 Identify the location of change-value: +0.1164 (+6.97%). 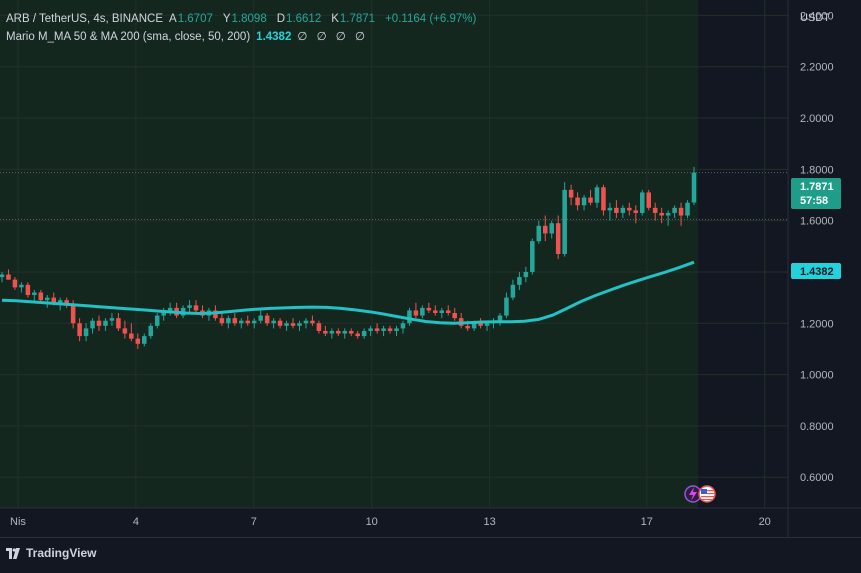
(431, 19).